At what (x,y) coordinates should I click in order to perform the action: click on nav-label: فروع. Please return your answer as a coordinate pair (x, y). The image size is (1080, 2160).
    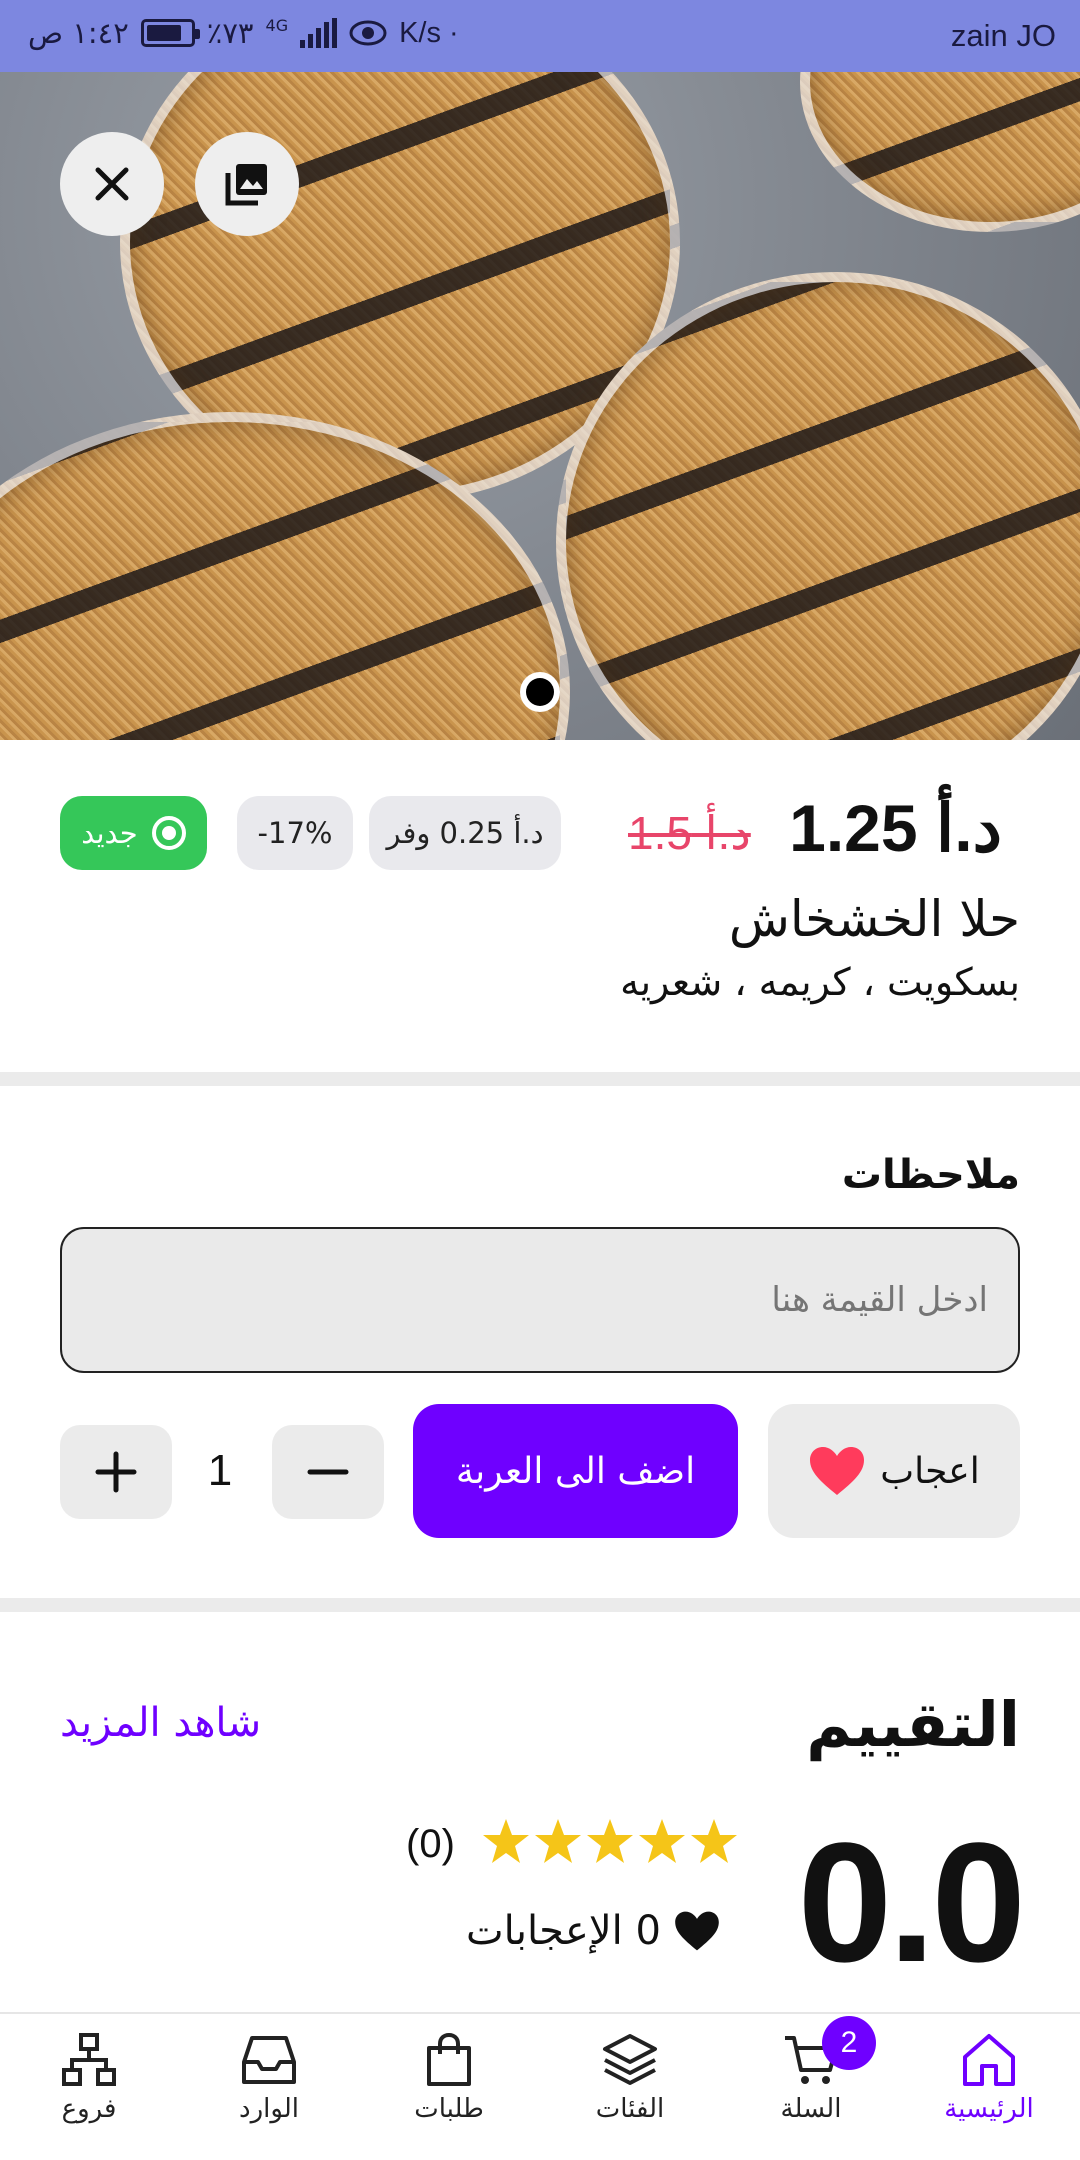
    Looking at the image, I should click on (89, 2109).